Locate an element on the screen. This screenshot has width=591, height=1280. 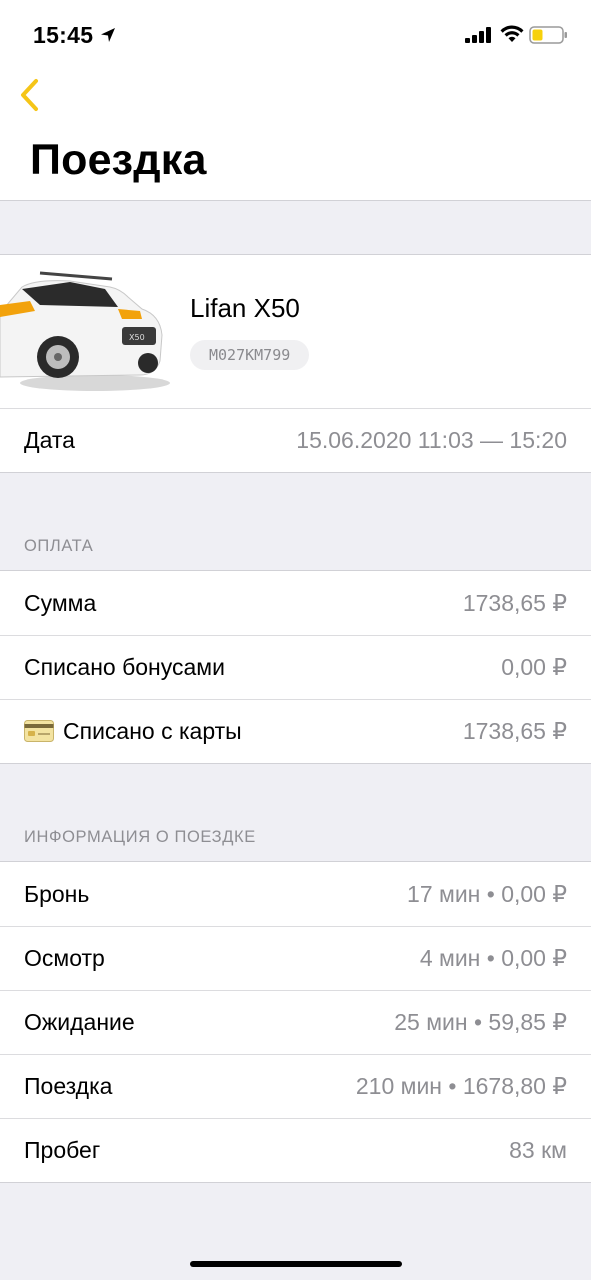
payment-row-label-wrap: Списано с карты is located at coordinates (133, 731).